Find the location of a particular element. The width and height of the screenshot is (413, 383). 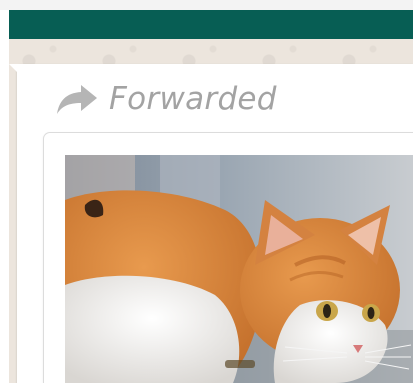

forward-arrow-icon is located at coordinates (77, 99).